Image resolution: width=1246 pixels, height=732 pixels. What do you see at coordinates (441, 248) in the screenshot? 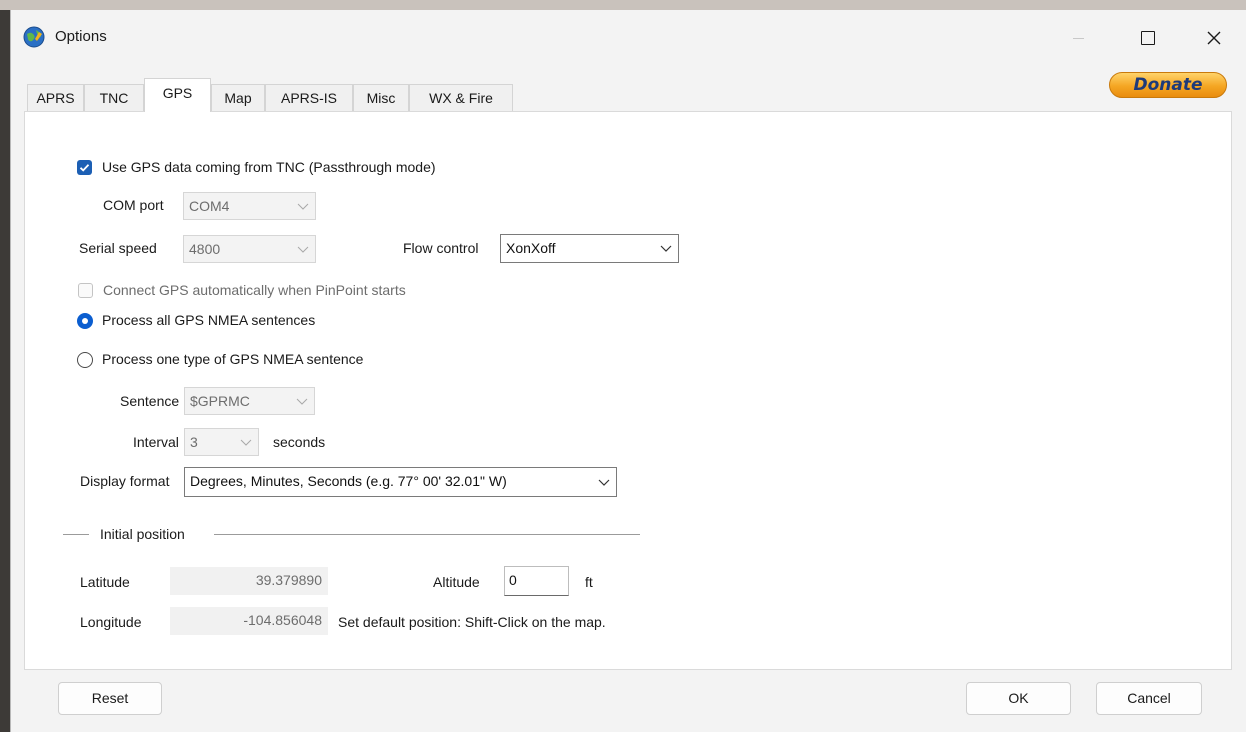
I see `flow-control-label: Flow control` at bounding box center [441, 248].